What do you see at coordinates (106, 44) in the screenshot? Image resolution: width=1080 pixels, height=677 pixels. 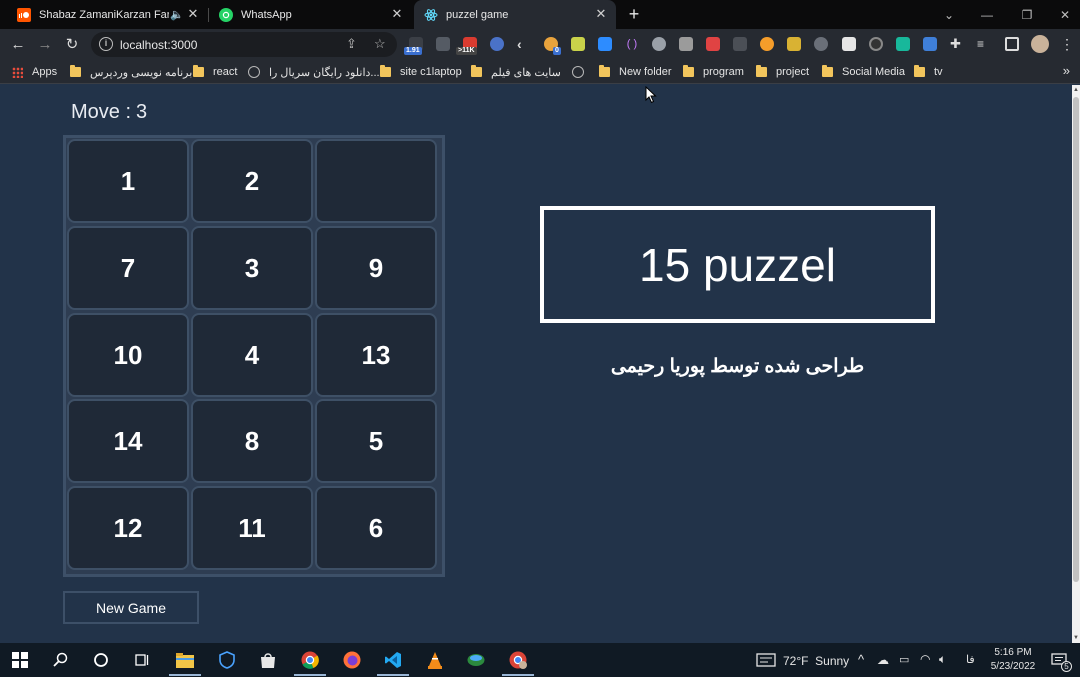 I see `info-icon: i` at bounding box center [106, 44].